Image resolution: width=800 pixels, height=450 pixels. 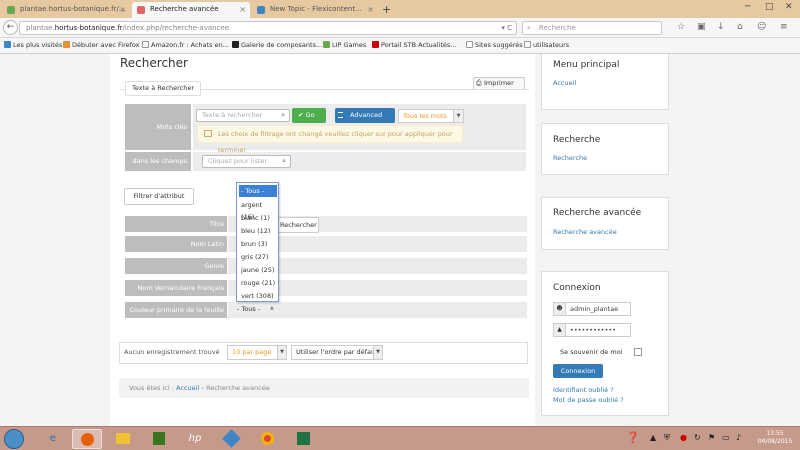 What do you see at coordinates (711, 437) in the screenshot?
I see `flag-icon: ⚑` at bounding box center [711, 437].